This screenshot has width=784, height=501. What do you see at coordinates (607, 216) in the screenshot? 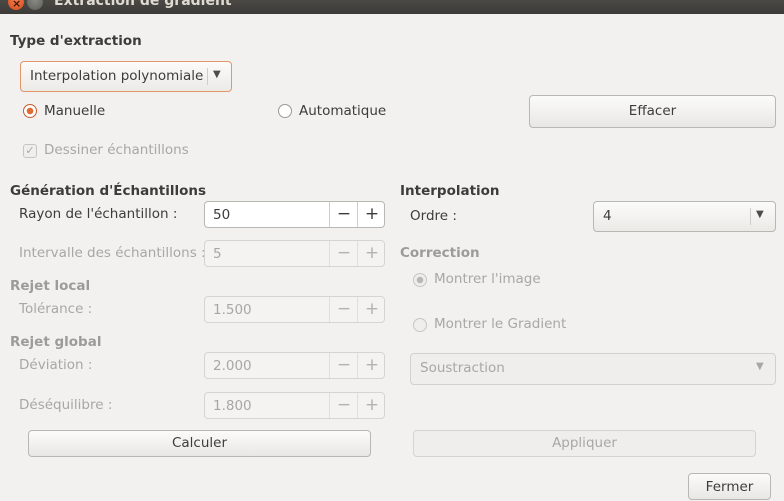
I see `order-value: 4` at bounding box center [607, 216].